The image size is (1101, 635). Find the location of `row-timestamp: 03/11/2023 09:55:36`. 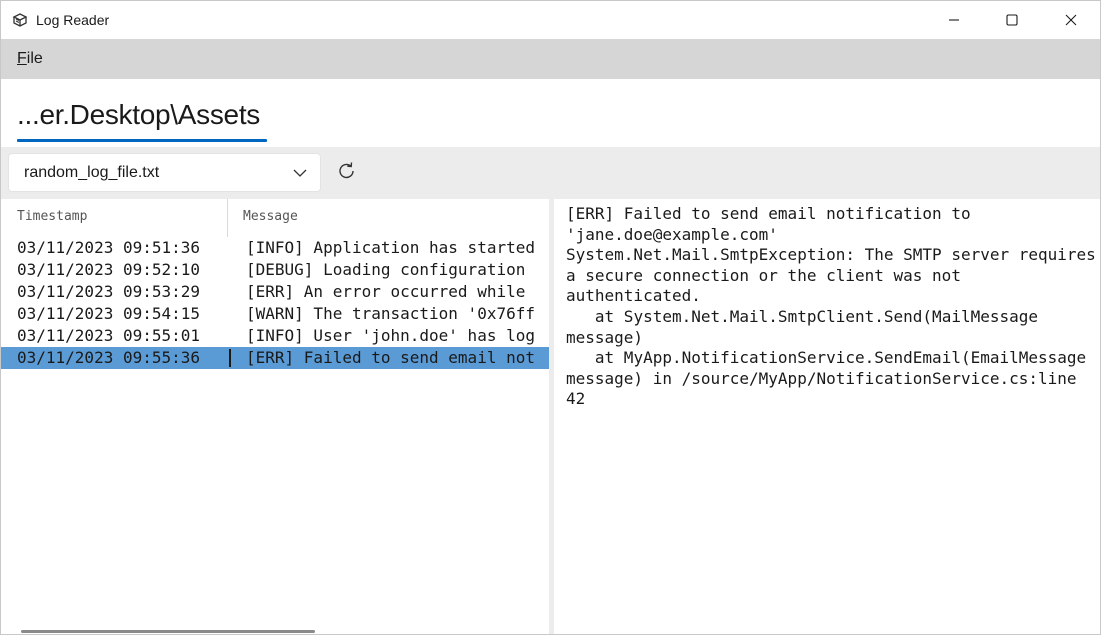

row-timestamp: 03/11/2023 09:55:36 is located at coordinates (109, 357).